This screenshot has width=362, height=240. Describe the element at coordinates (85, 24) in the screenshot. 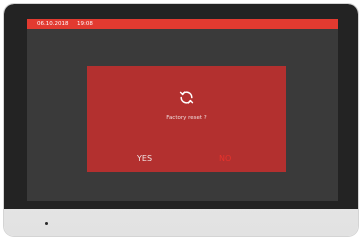

I see `status-time: 19:08` at that location.